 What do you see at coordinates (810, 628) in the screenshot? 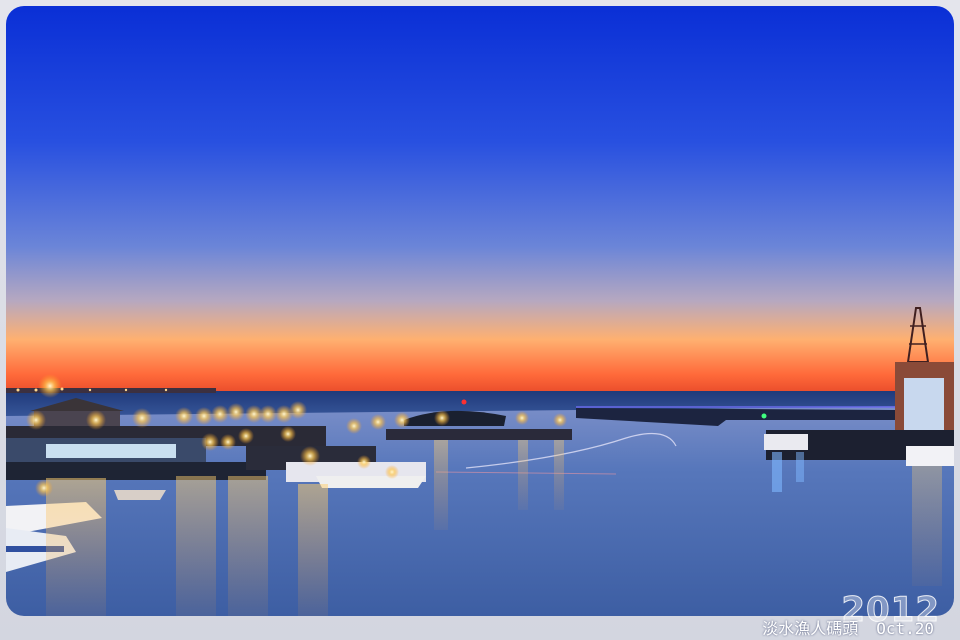
I see `caption-place: 淡水漁人碼頭` at bounding box center [810, 628].